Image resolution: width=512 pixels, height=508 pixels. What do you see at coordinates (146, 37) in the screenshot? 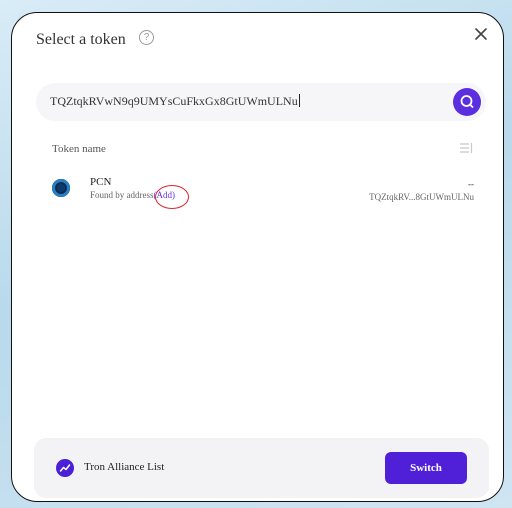
I see `help-icon: ?` at bounding box center [146, 37].